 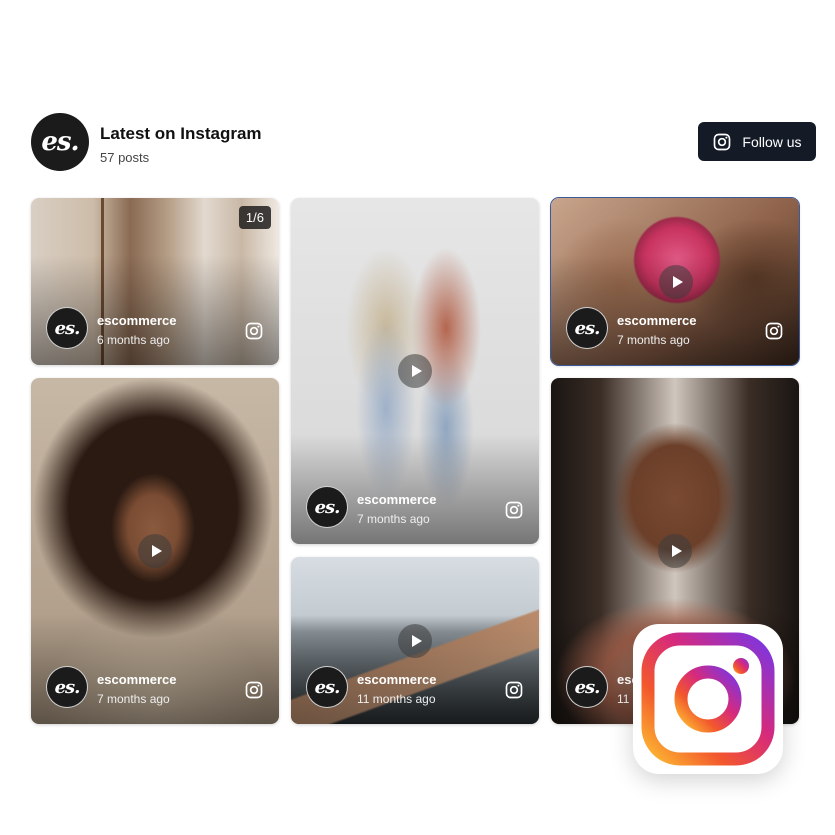 I want to click on follow-us-button: Follow us, so click(x=757, y=141).